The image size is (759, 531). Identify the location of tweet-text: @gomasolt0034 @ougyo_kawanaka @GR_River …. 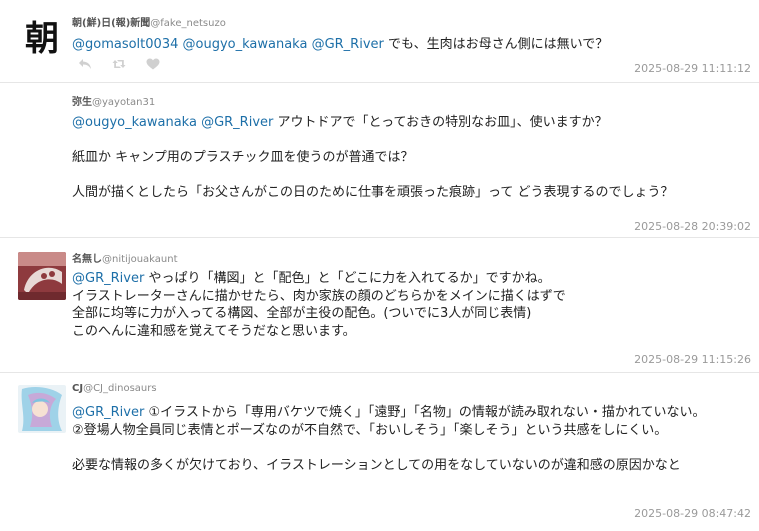
(408, 45).